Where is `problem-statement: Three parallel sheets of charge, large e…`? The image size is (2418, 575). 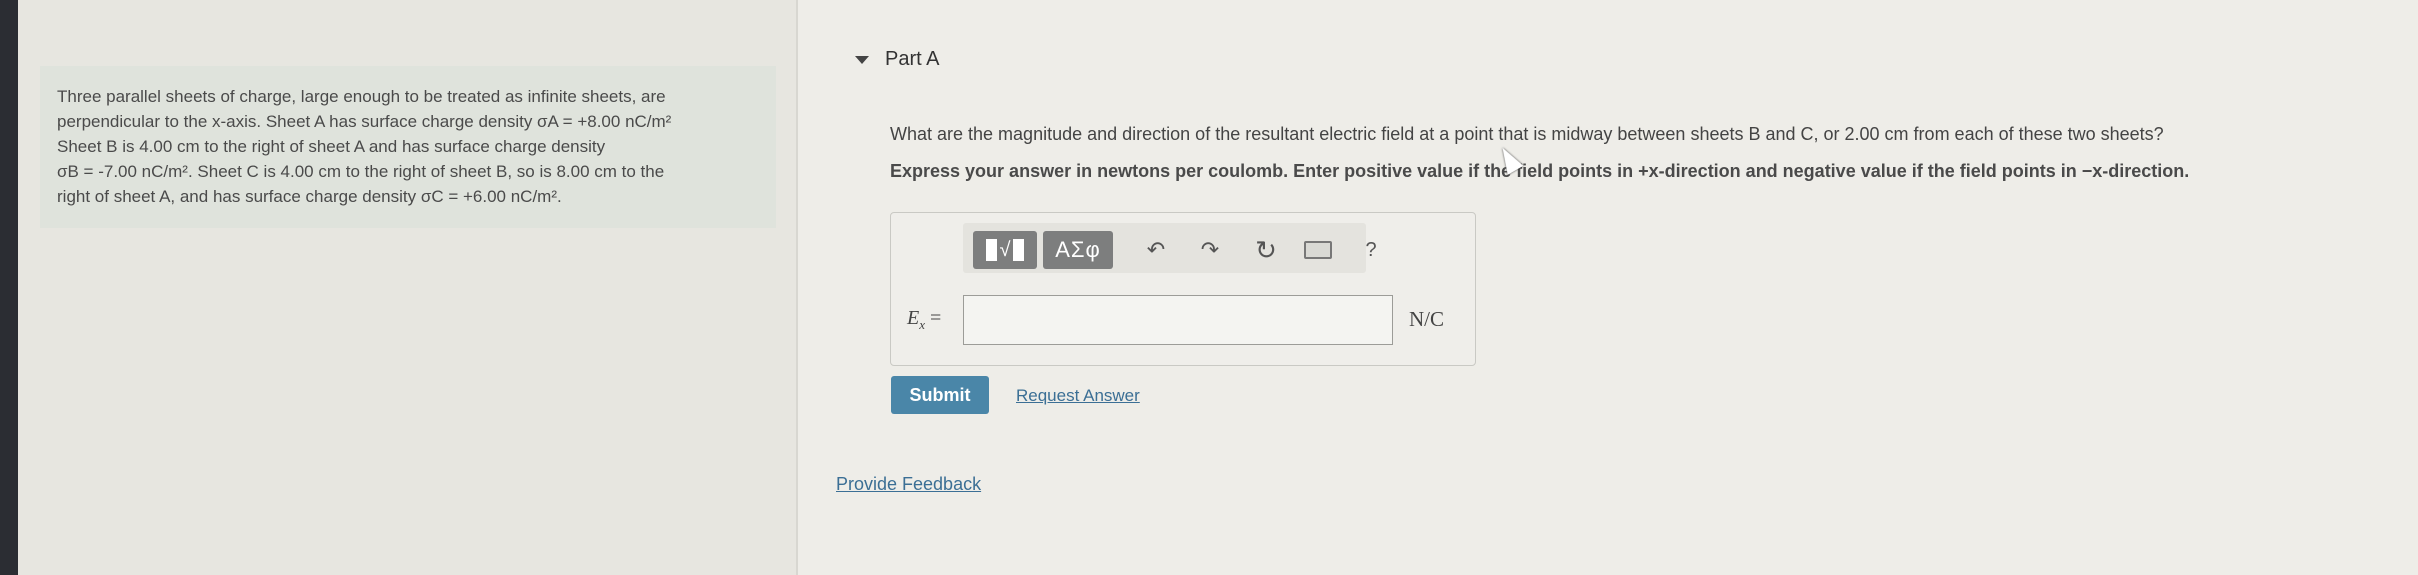 problem-statement: Three parallel sheets of charge, large e… is located at coordinates (408, 147).